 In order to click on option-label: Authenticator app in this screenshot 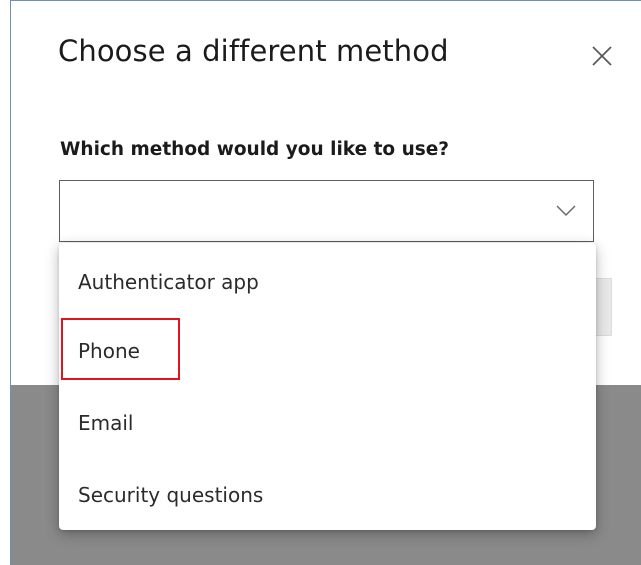, I will do `click(168, 282)`.